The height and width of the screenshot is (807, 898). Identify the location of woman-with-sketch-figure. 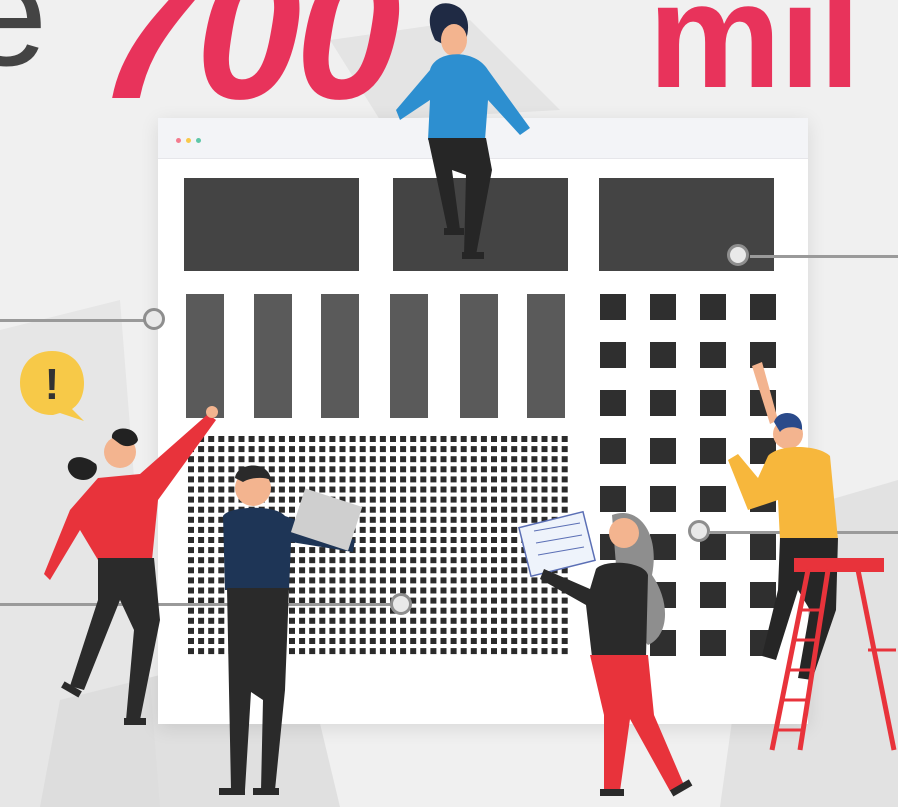
(605, 653).